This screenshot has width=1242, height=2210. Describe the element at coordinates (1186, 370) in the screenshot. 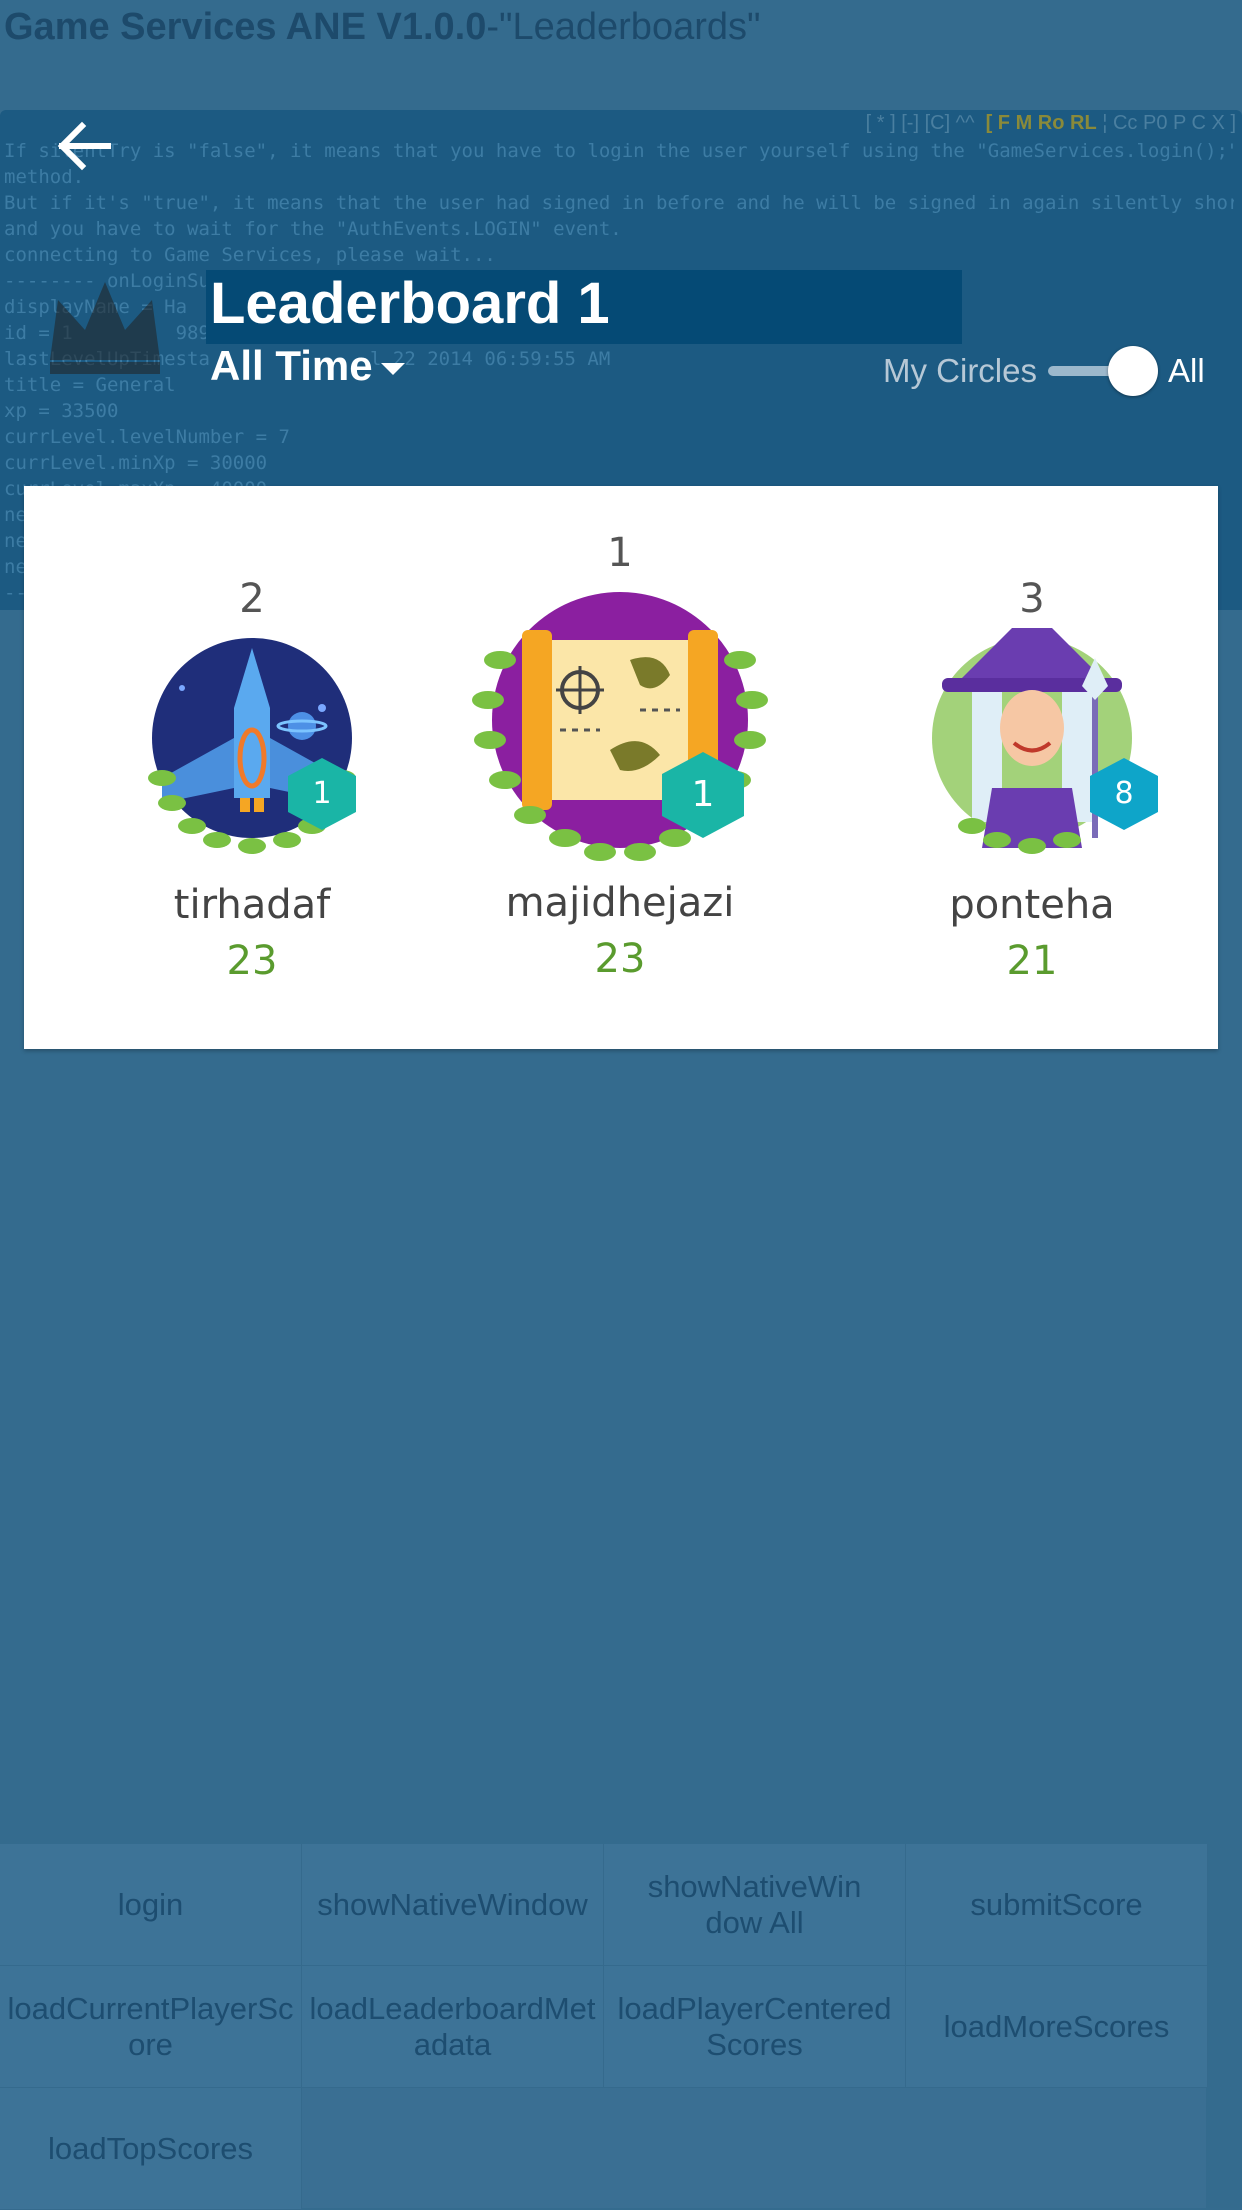

I see `toggle-right-label: All` at that location.